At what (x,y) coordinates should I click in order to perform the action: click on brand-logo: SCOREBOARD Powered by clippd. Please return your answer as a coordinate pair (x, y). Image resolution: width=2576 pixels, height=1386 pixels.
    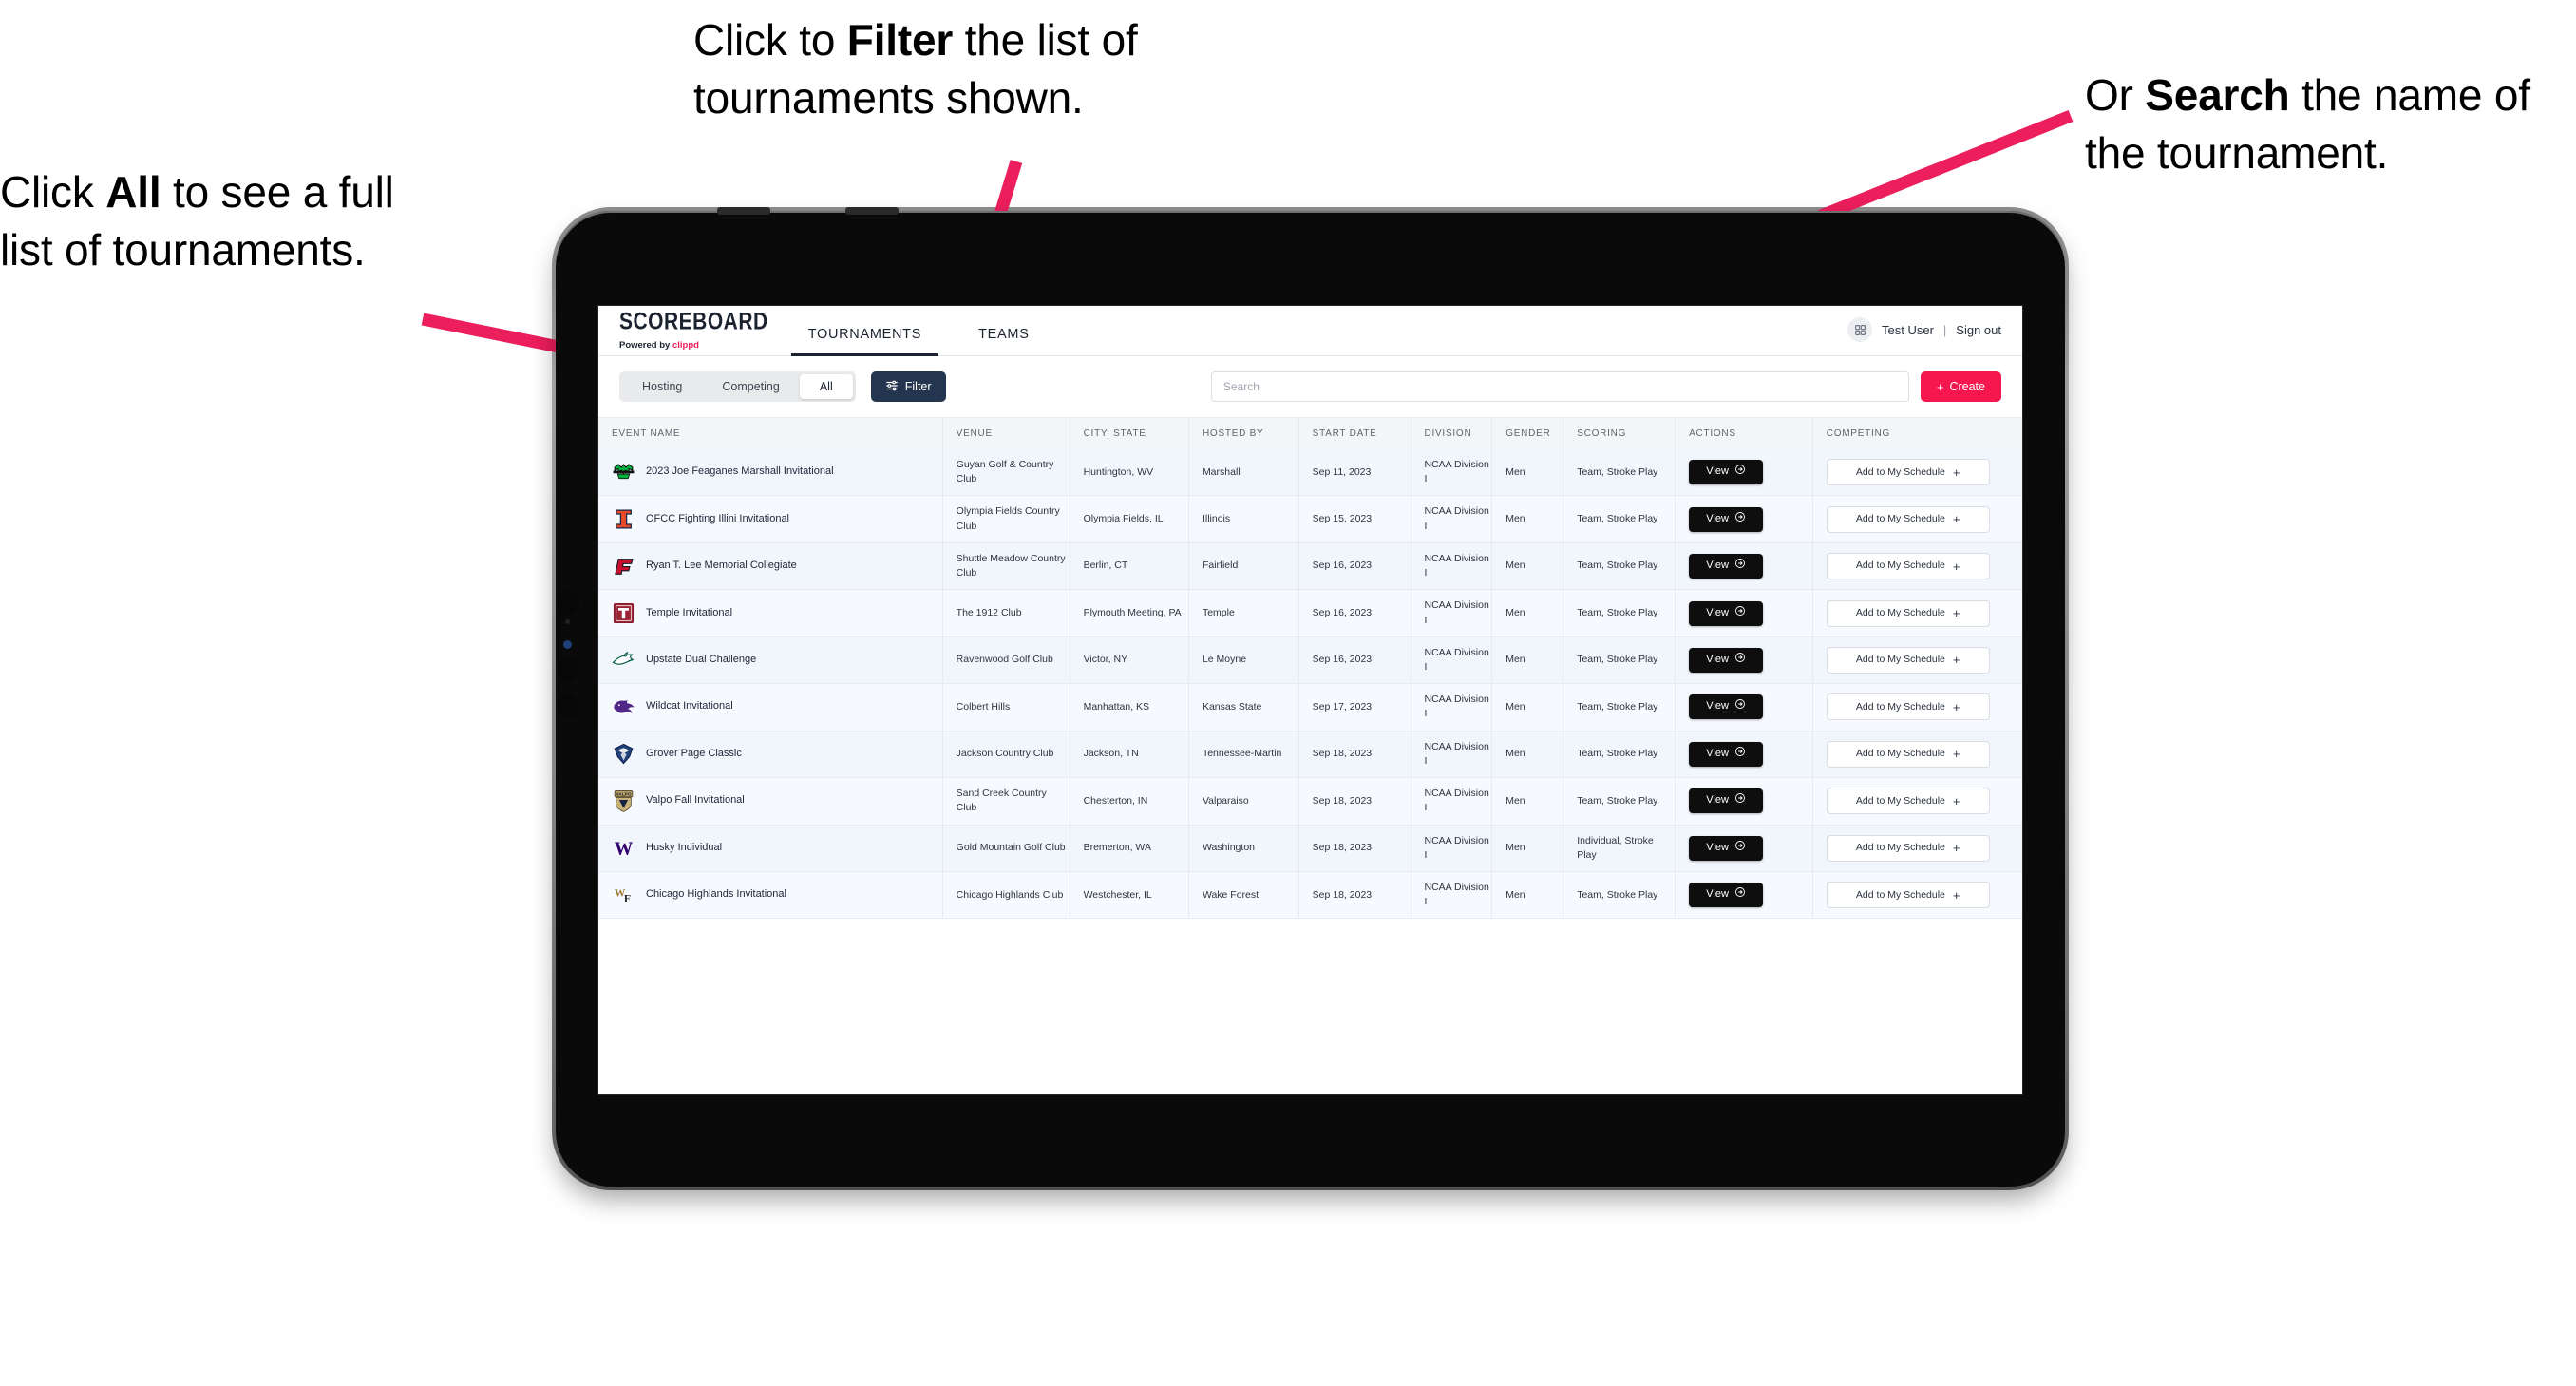
    Looking at the image, I should click on (683, 332).